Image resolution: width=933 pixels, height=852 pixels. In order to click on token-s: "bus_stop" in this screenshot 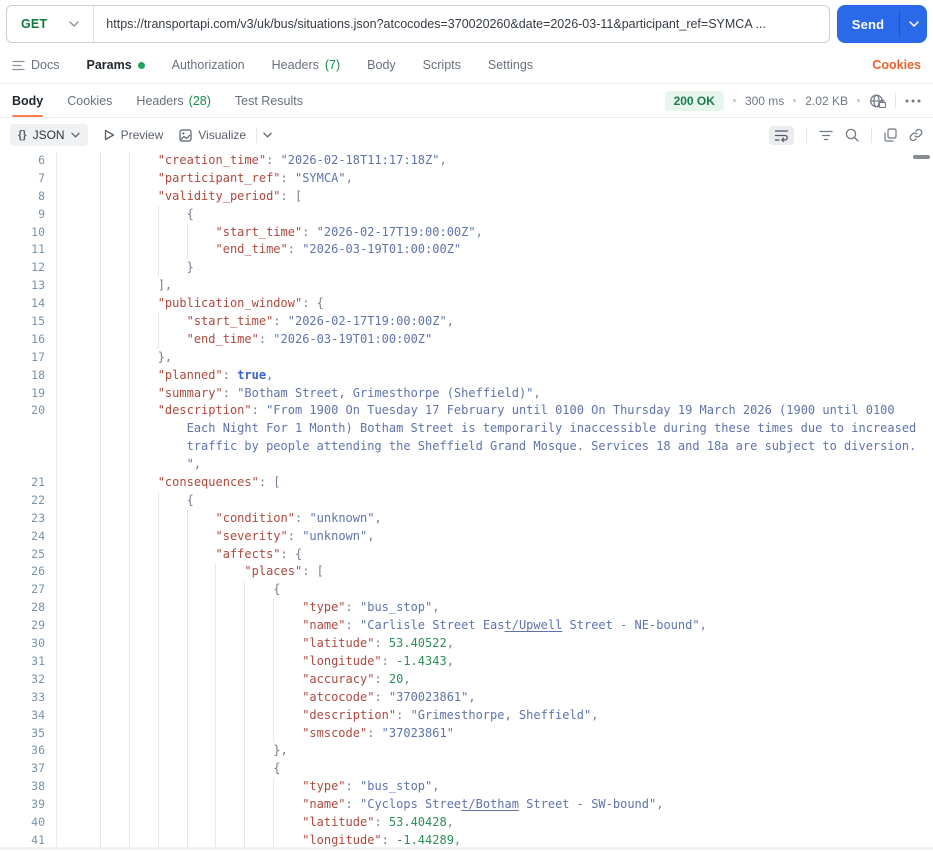, I will do `click(396, 786)`.